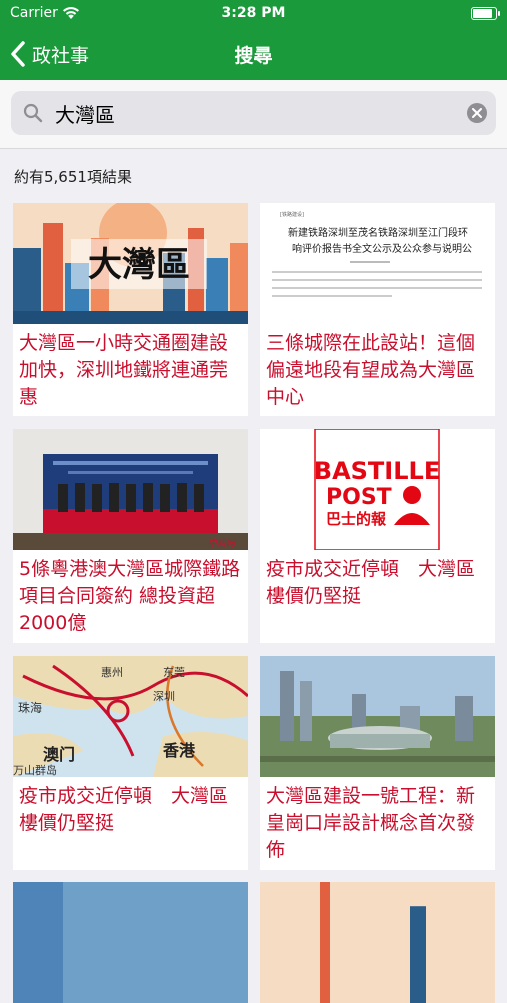 Image resolution: width=507 pixels, height=1003 pixels. What do you see at coordinates (378, 232) in the screenshot?
I see `thumbnail-headline: 新建铁路深圳至茂名铁路深圳至江门段环` at bounding box center [378, 232].